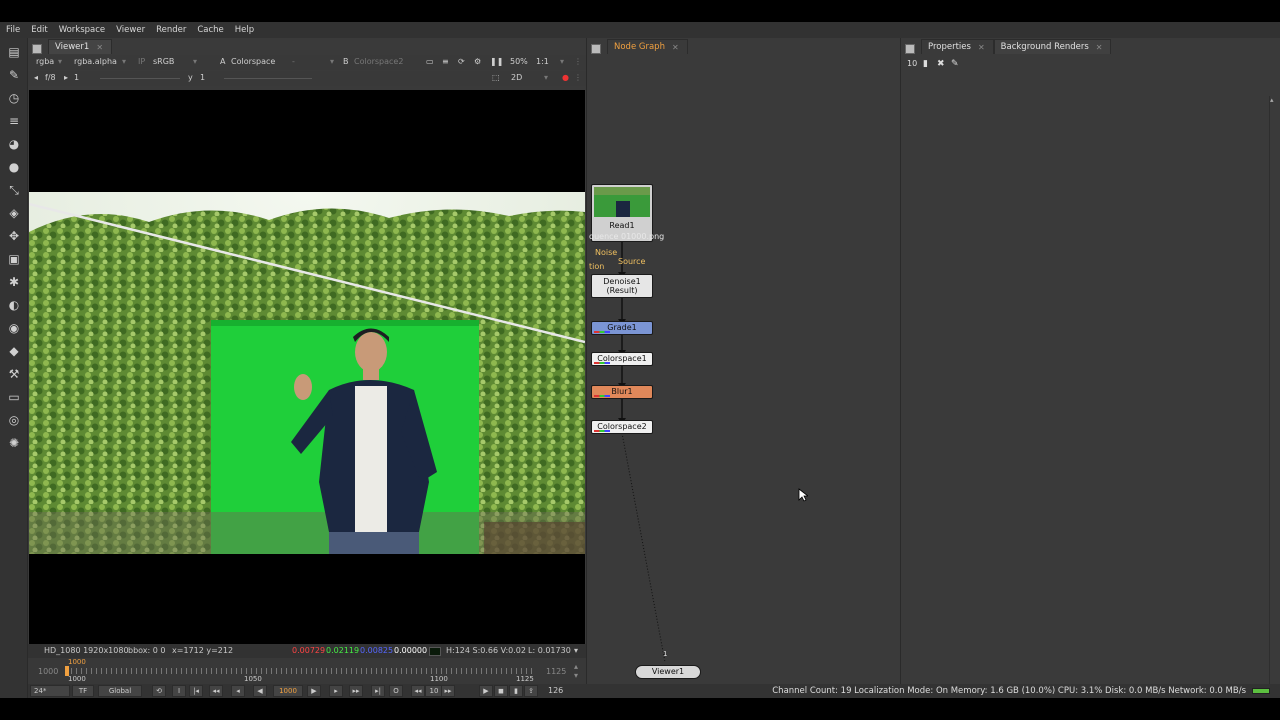  Describe the element at coordinates (314, 691) in the screenshot. I see `play-forward-icon: ▶` at that location.